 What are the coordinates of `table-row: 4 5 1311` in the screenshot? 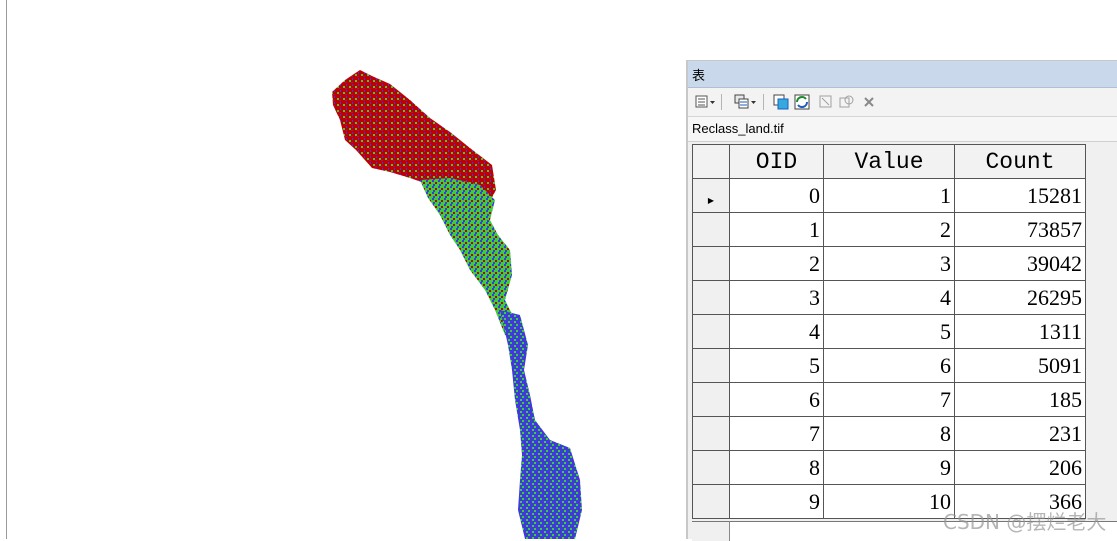 It's located at (889, 331).